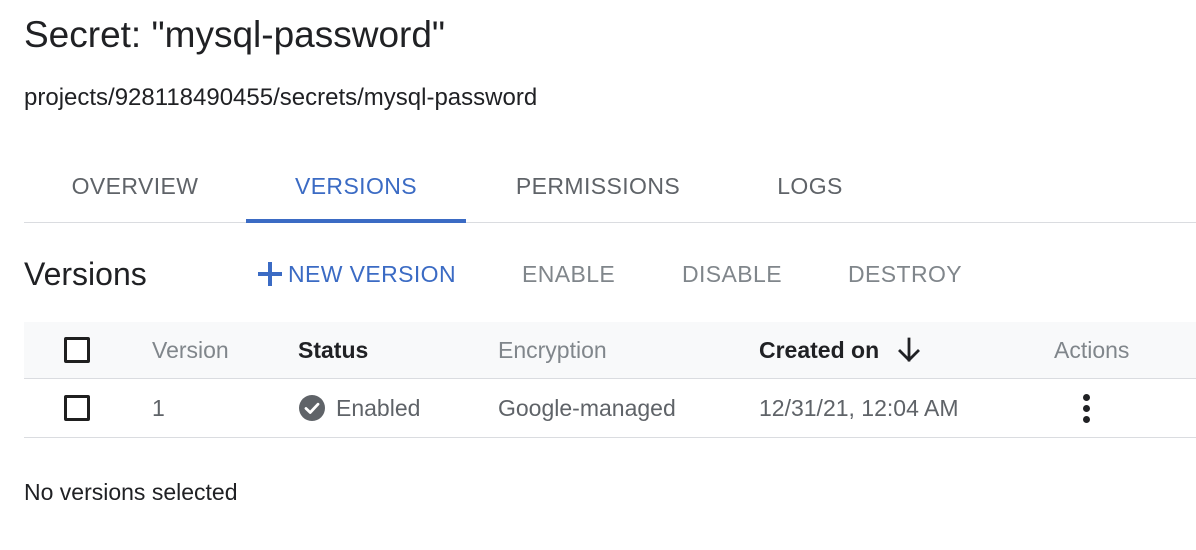  What do you see at coordinates (810, 186) in the screenshot?
I see `tab-logs: LOGS` at bounding box center [810, 186].